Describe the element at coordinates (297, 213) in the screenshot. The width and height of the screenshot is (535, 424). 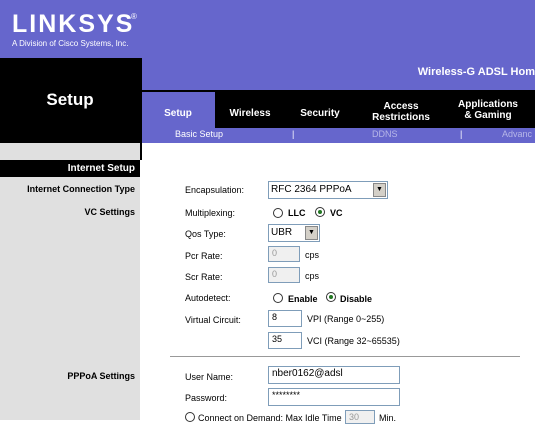
I see `multiplexing-llc-label: LLC` at that location.